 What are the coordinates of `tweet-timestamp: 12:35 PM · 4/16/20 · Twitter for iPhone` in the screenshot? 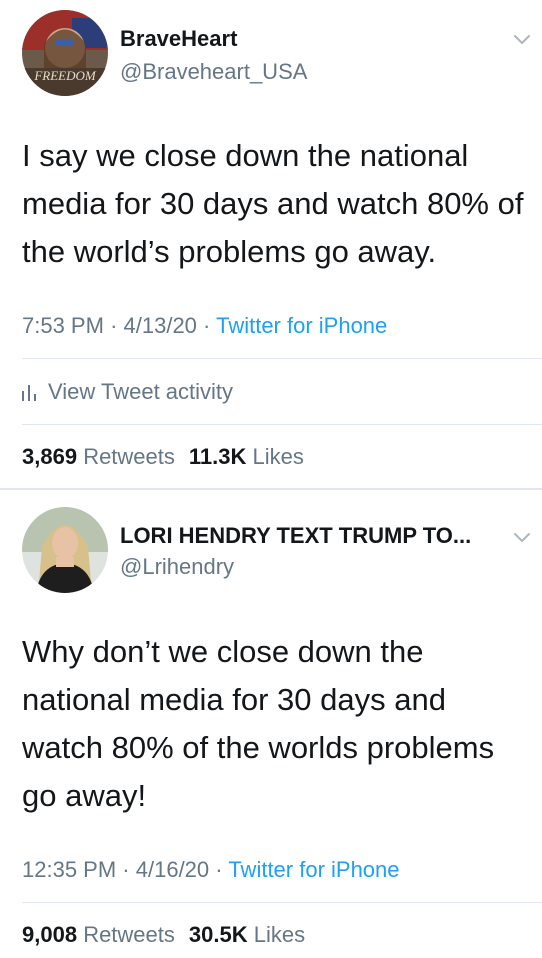 It's located at (211, 870).